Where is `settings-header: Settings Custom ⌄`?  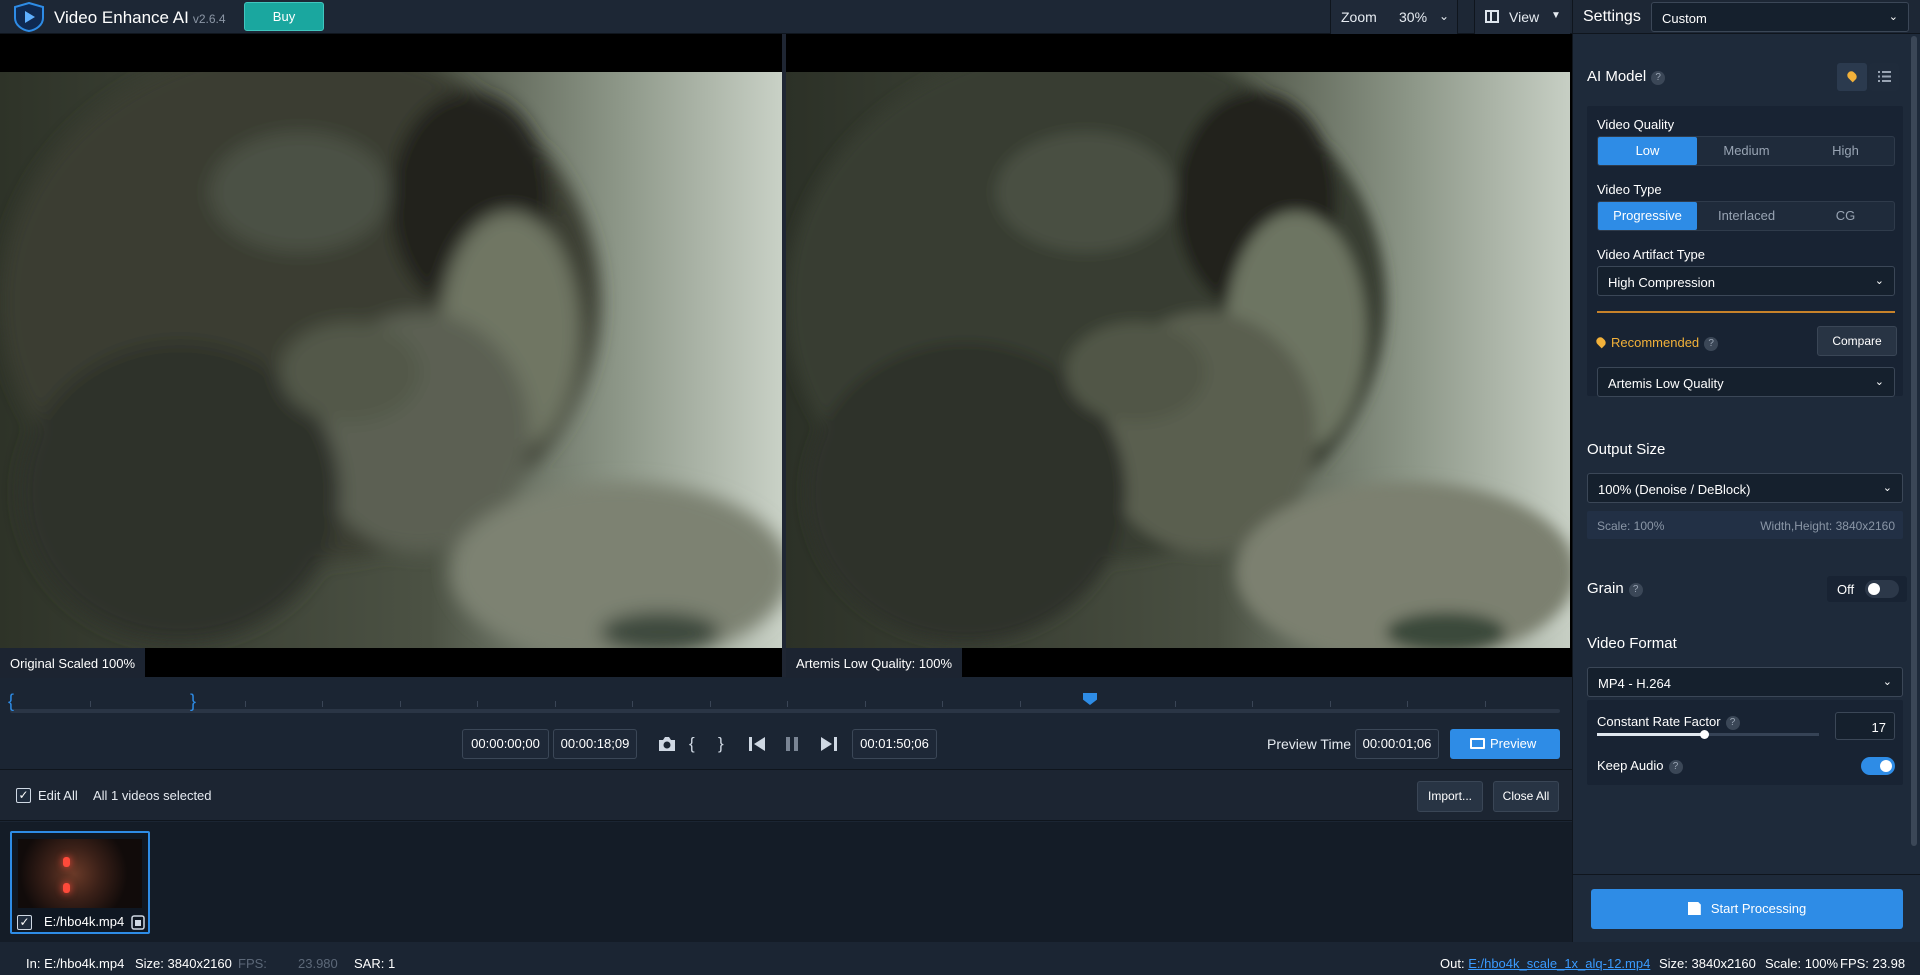
settings-header: Settings Custom ⌄ is located at coordinates (1746, 17).